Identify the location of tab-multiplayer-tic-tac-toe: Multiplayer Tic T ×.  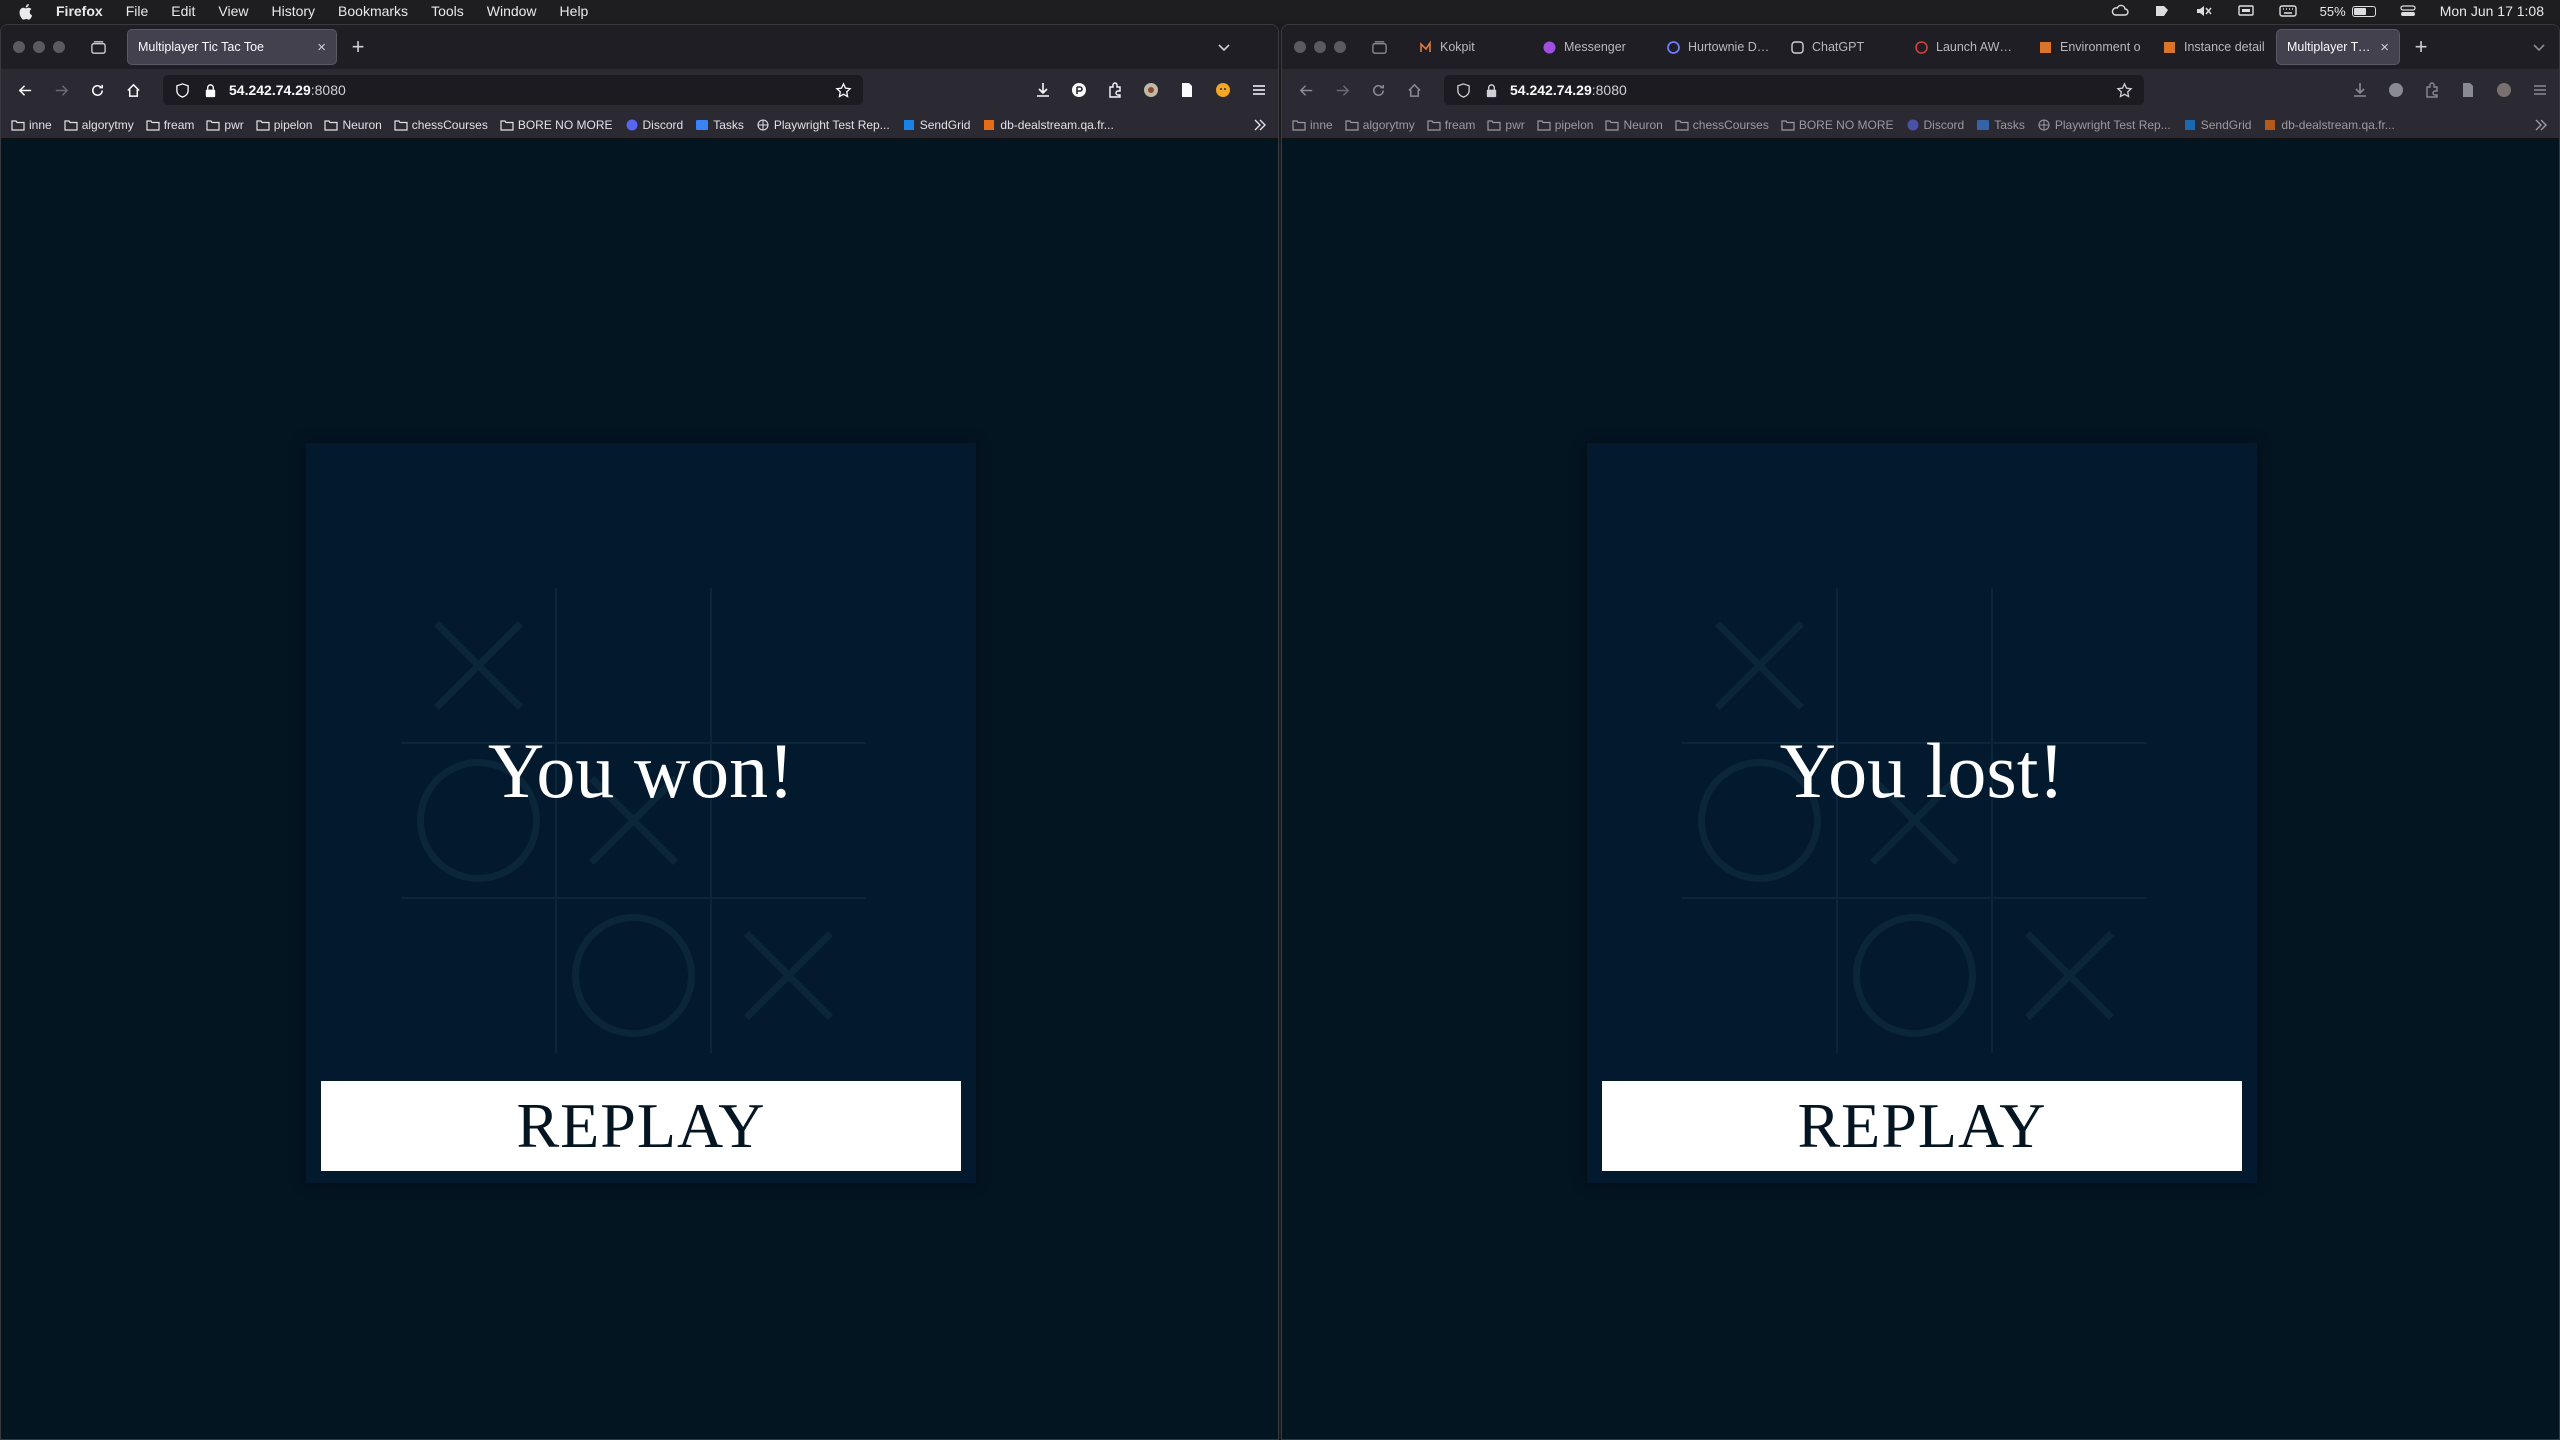
(2338, 47).